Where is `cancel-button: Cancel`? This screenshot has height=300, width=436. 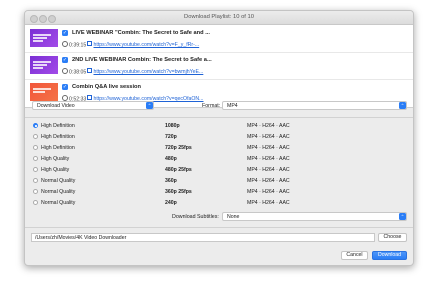 cancel-button: Cancel is located at coordinates (354, 255).